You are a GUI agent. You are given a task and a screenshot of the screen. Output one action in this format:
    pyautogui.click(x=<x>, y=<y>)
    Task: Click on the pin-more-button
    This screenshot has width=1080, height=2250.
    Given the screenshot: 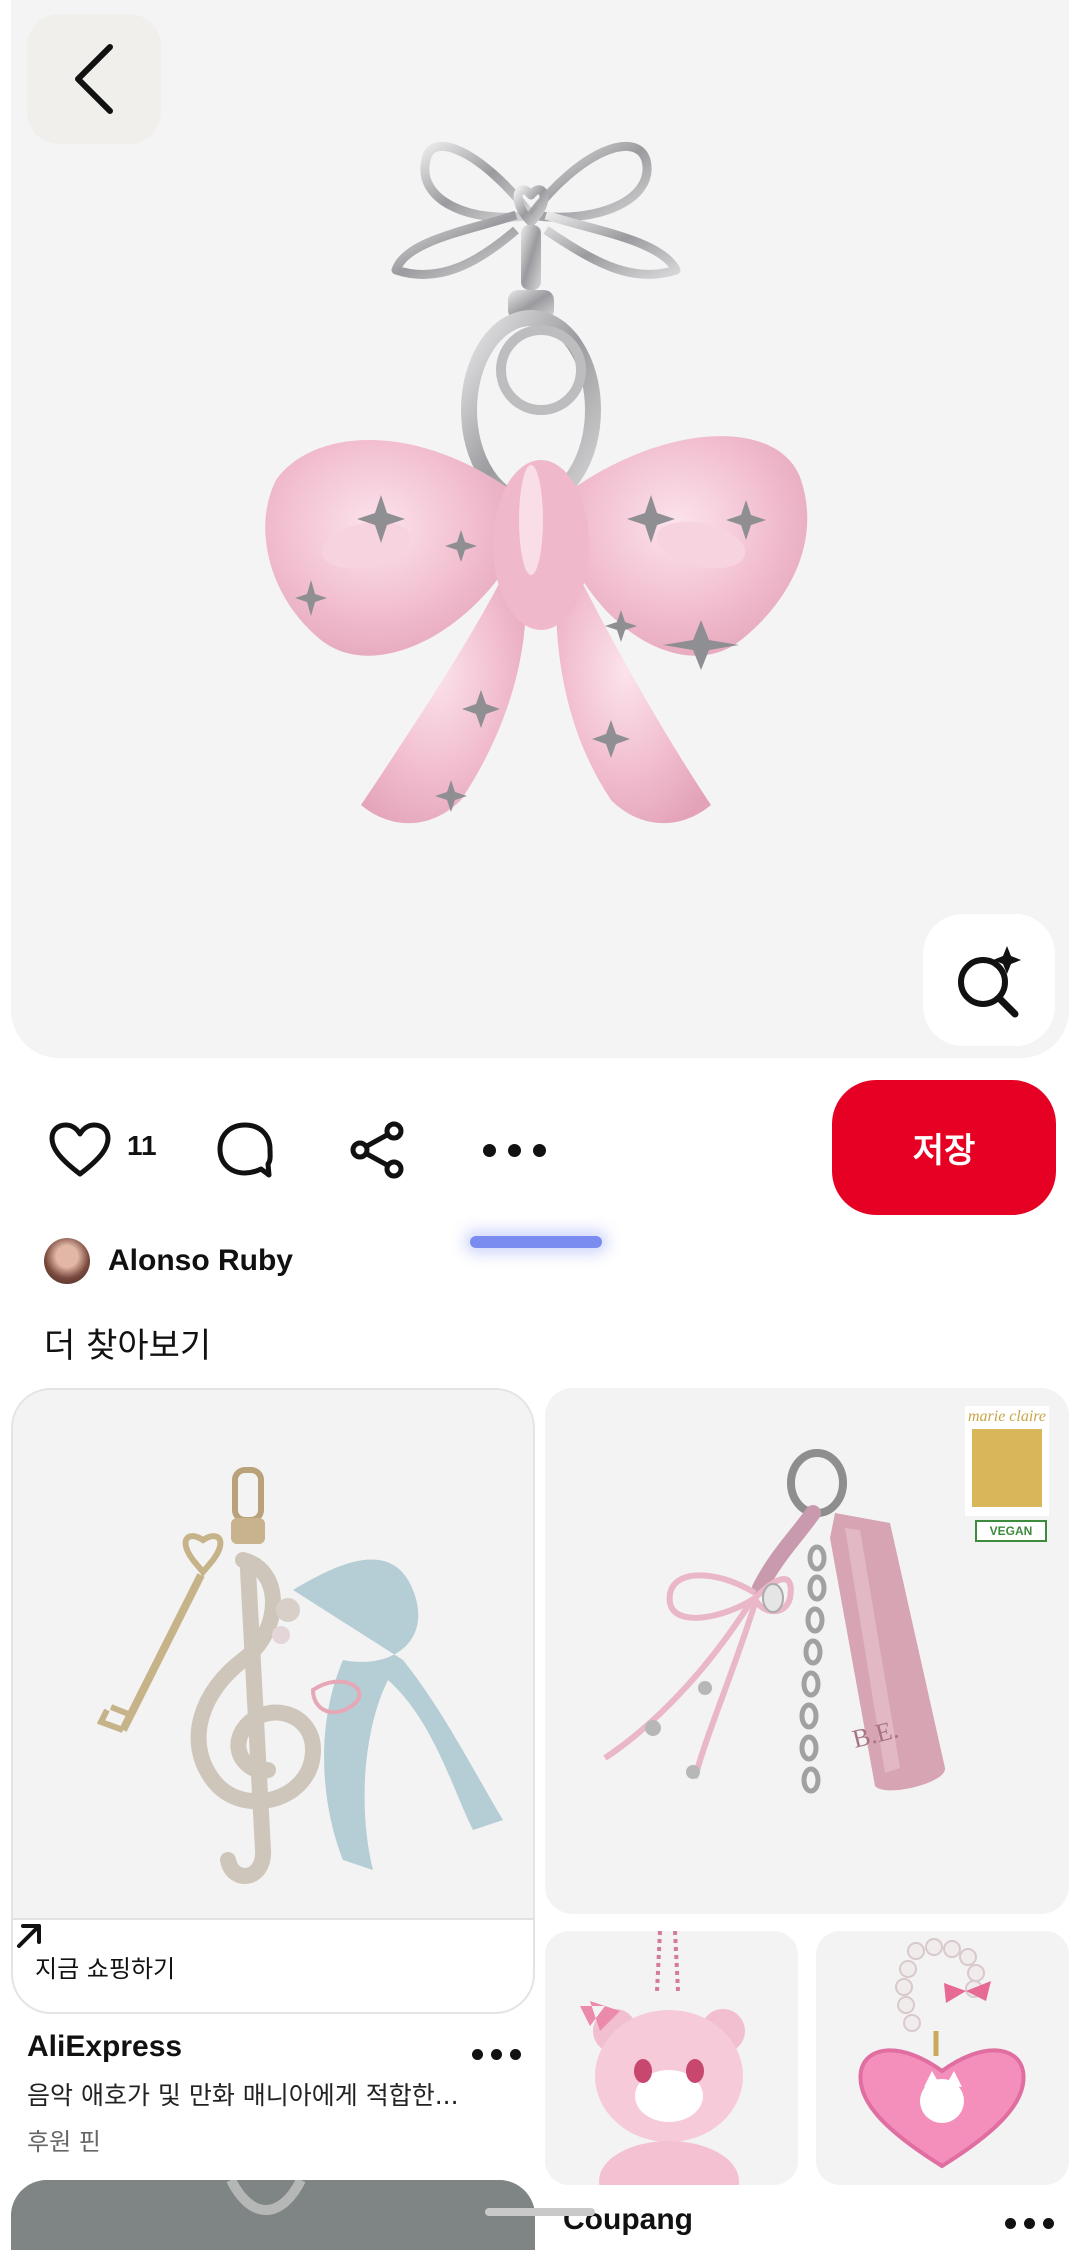 What is the action you would take?
    pyautogui.click(x=496, y=2054)
    